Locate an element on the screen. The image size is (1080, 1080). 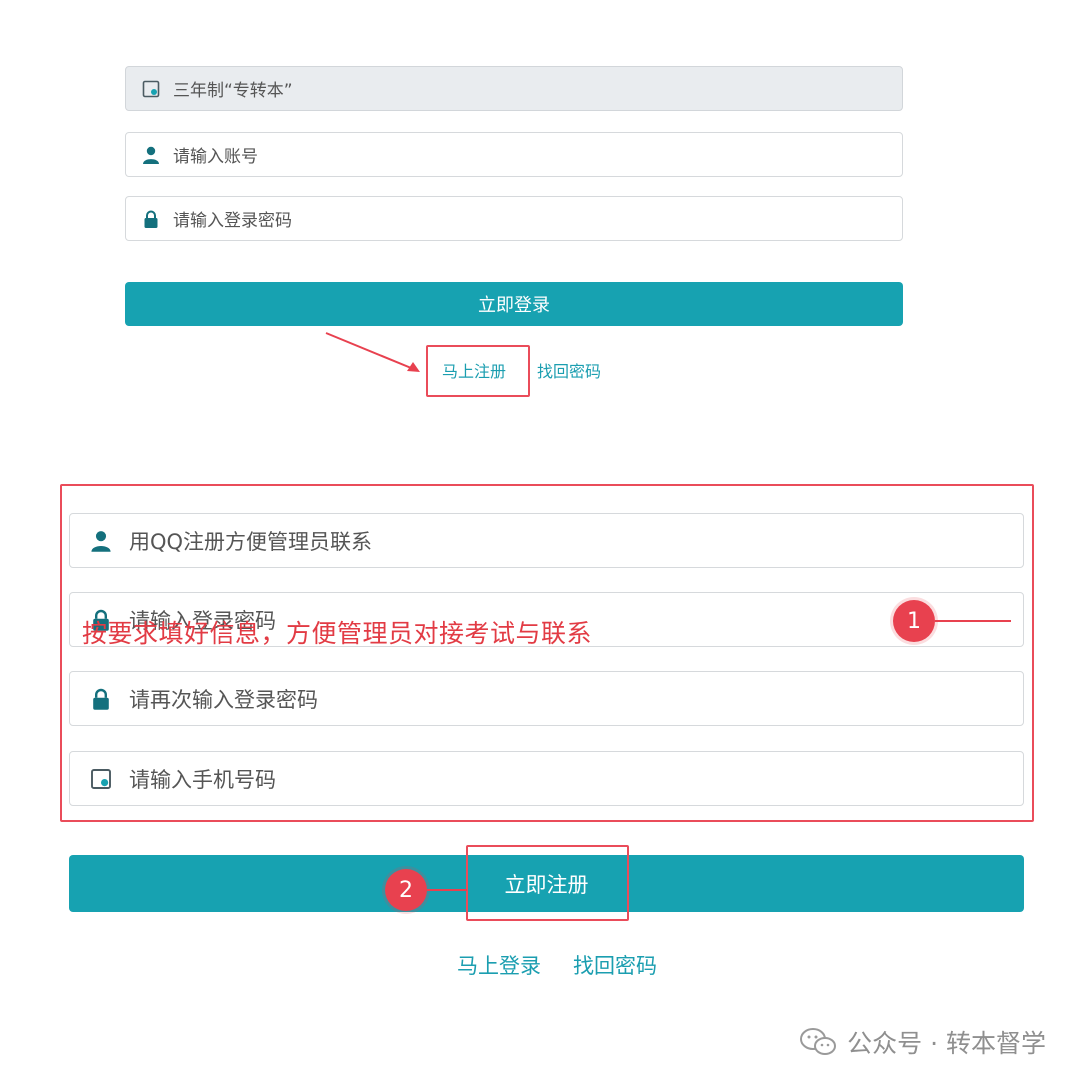
login-button: 立即登录 is located at coordinates (514, 304).